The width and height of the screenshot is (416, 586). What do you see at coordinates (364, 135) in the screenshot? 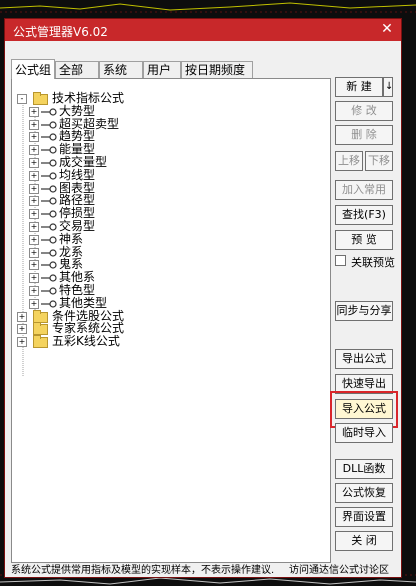
I see `delete-button: 删 除` at bounding box center [364, 135].